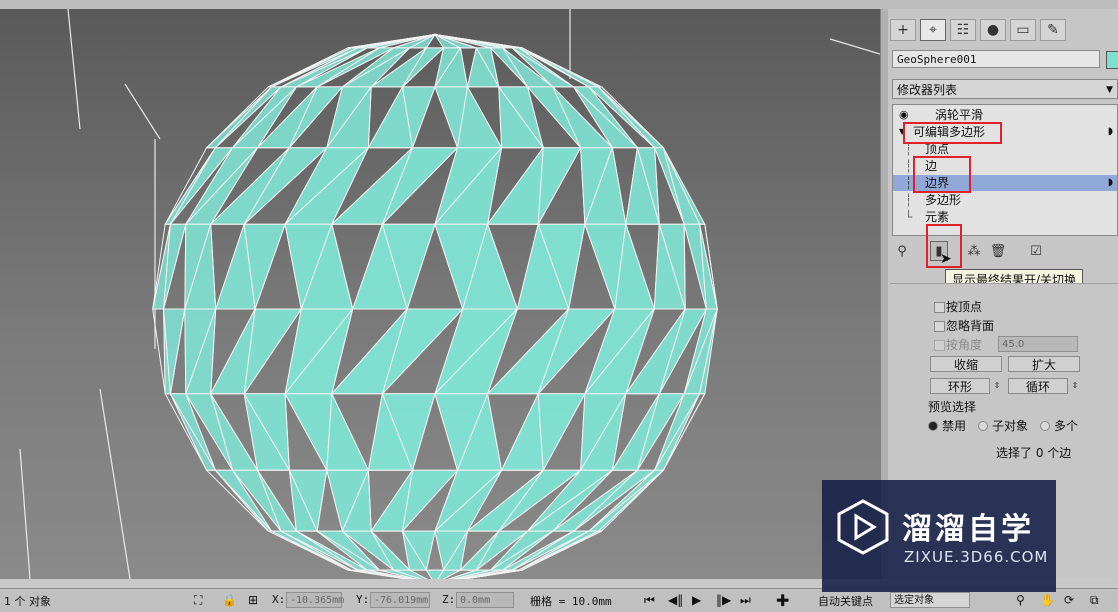 This screenshot has width=1118, height=612. I want to click on set-key-icon: ✚, so click(782, 600).